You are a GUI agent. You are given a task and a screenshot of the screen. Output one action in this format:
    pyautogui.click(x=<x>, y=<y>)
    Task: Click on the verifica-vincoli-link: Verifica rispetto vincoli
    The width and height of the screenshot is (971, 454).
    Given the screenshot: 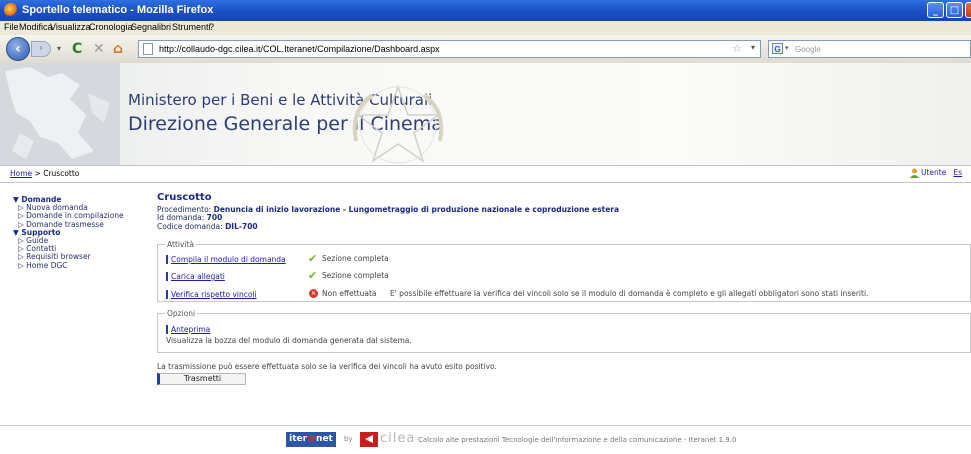 What is the action you would take?
    pyautogui.click(x=211, y=294)
    